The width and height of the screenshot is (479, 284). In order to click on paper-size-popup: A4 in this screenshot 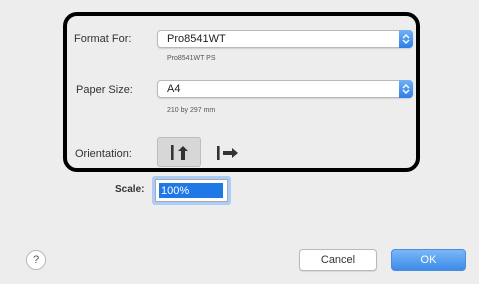, I will do `click(285, 89)`.